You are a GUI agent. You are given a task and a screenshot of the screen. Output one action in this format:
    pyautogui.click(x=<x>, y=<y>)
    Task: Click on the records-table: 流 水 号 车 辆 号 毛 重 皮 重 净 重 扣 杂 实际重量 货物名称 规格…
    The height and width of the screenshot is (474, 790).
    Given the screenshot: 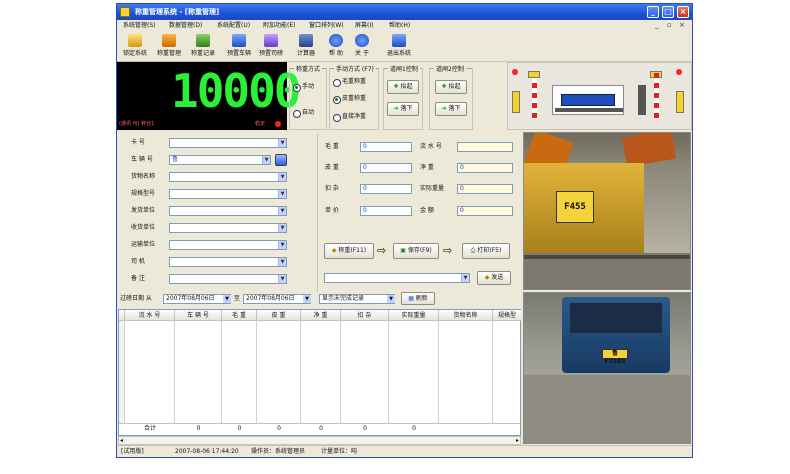 What is the action you would take?
    pyautogui.click(x=319, y=372)
    